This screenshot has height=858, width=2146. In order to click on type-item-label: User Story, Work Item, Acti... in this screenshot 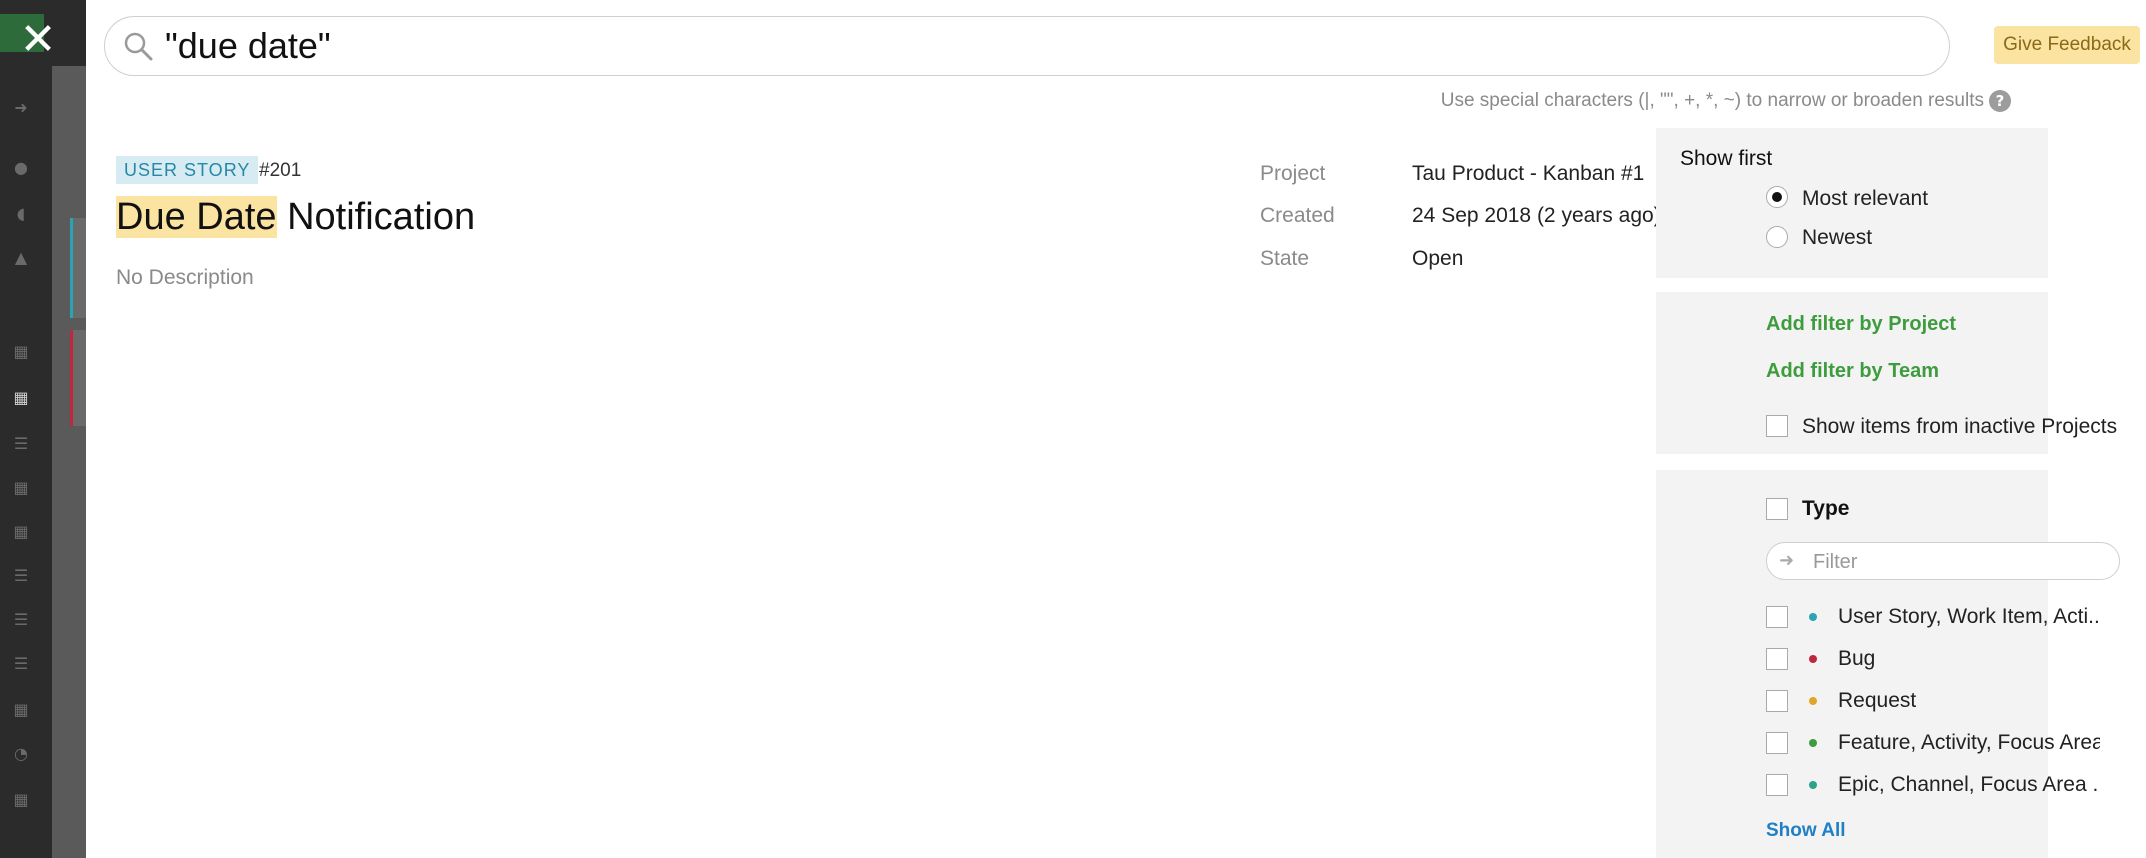, I will do `click(1969, 616)`.